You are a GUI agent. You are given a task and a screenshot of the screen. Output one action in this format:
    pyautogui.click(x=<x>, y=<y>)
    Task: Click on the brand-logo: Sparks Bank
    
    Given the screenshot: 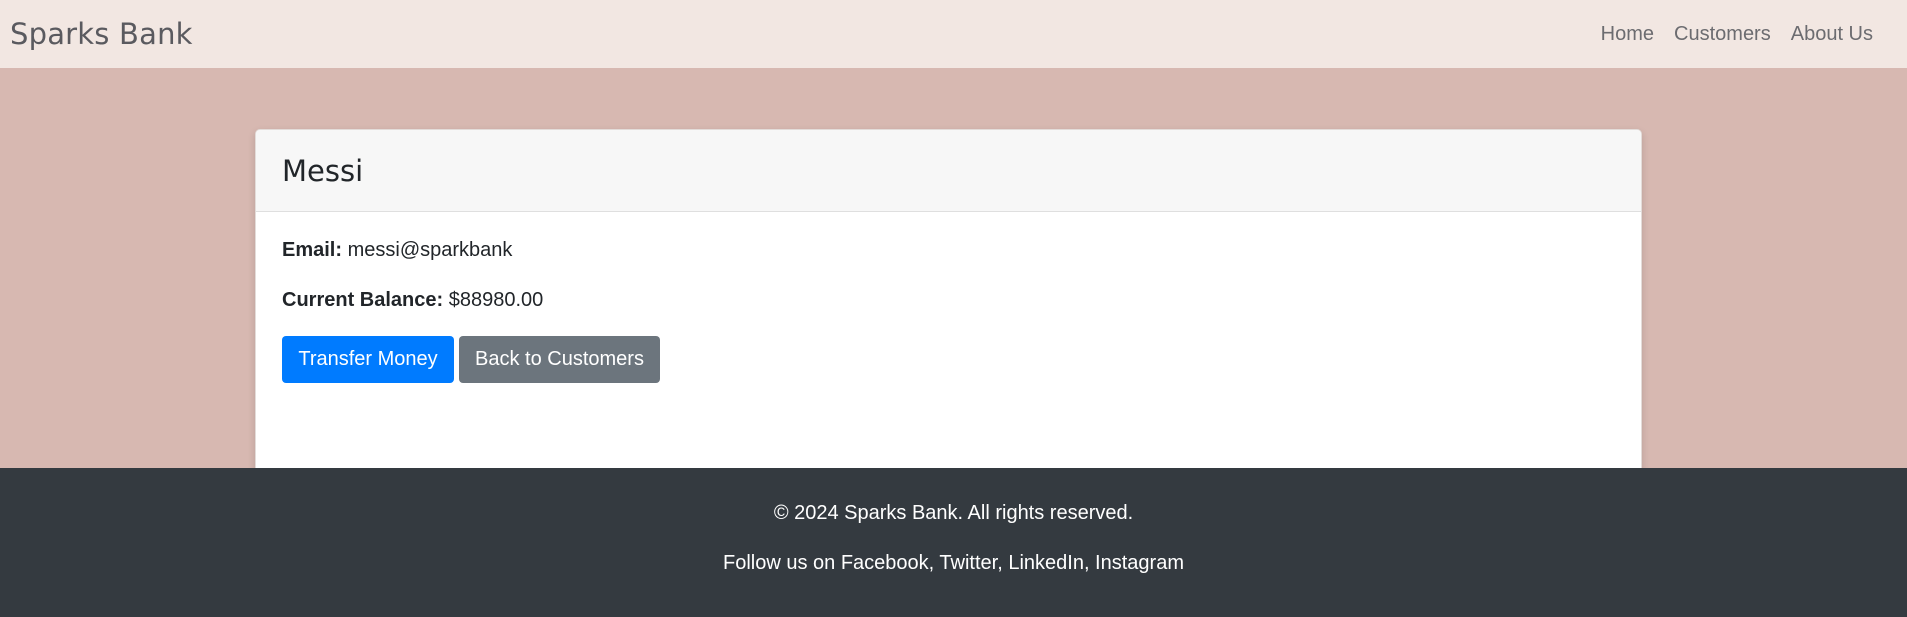 What is the action you would take?
    pyautogui.click(x=101, y=34)
    